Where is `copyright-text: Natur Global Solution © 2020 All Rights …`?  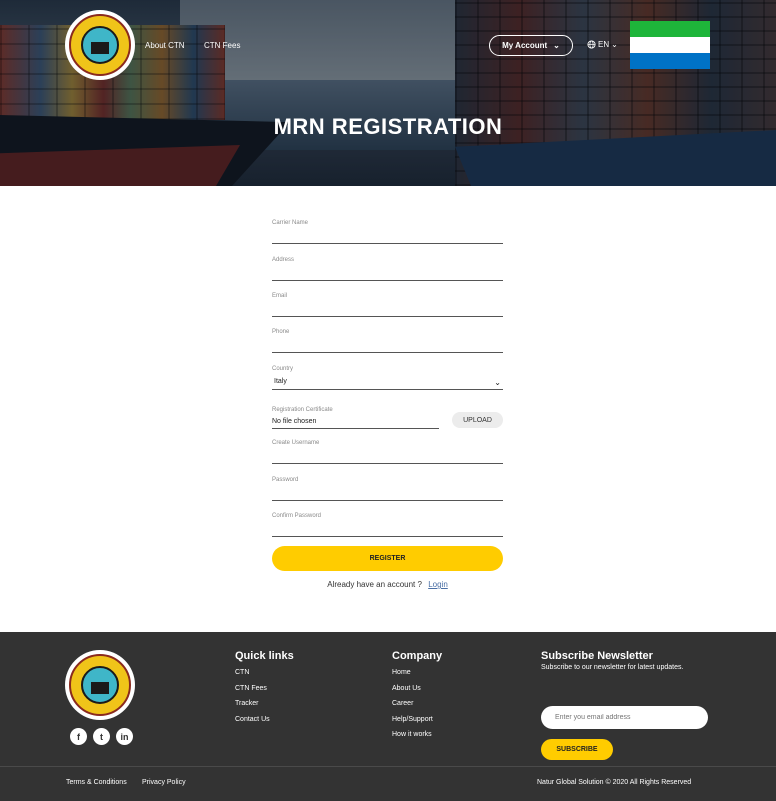
copyright-text: Natur Global Solution © 2020 All Rights … is located at coordinates (614, 782).